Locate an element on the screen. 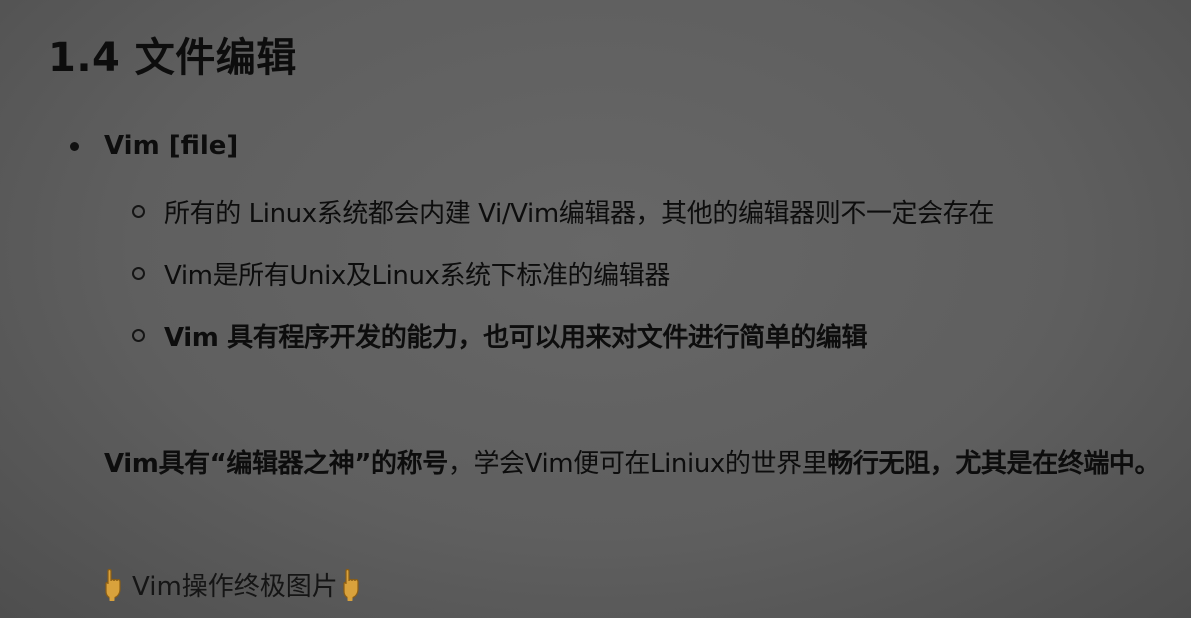  paragraph-text: ，学会Vim便可在Liniux的世界里 is located at coordinates (637, 464).